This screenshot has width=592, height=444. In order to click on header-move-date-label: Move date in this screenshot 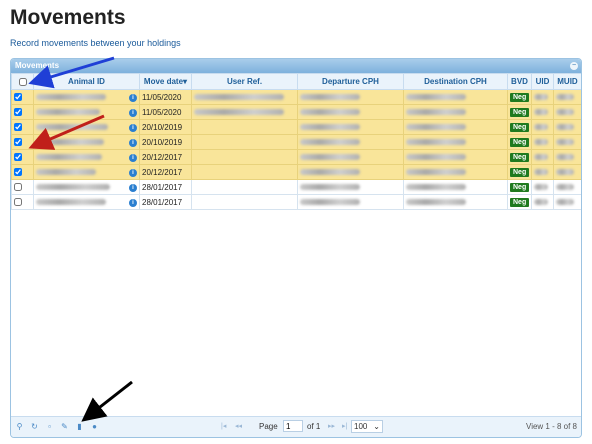, I will do `click(163, 81)`.